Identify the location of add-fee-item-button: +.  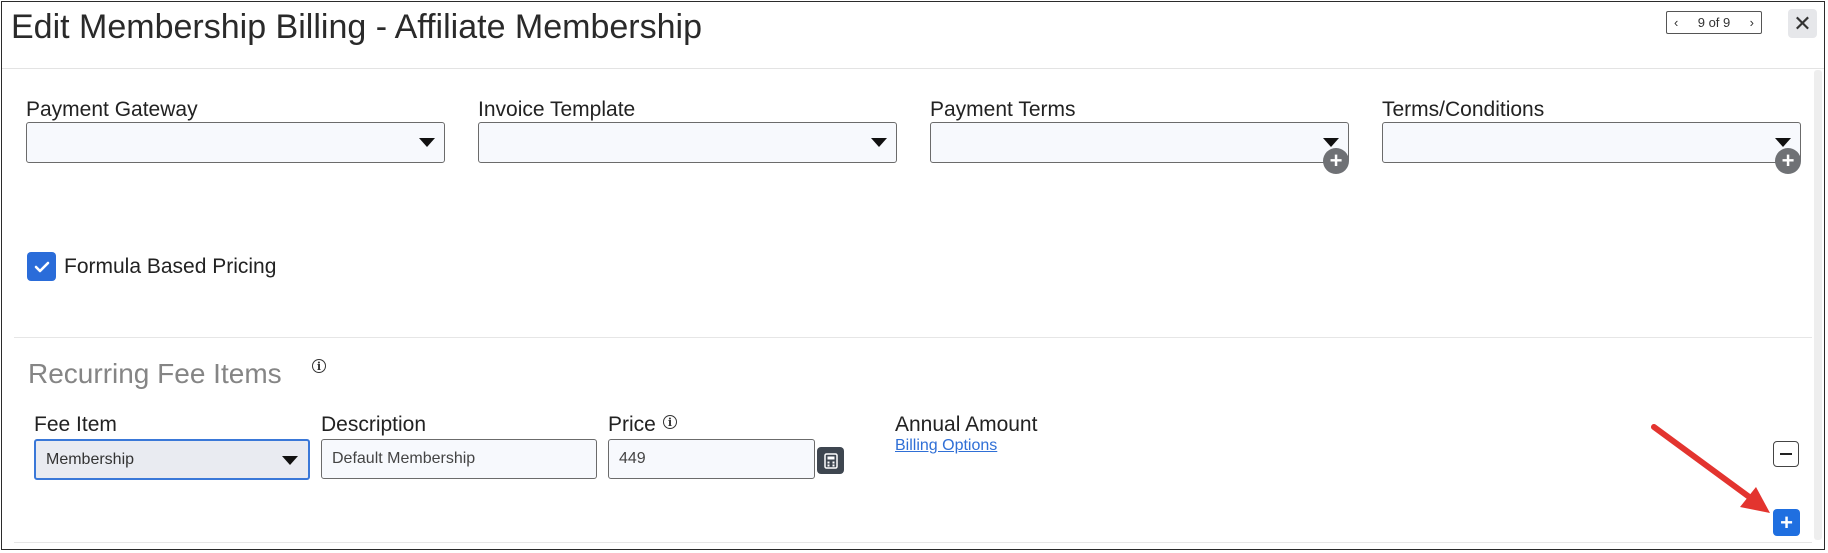
(1786, 522).